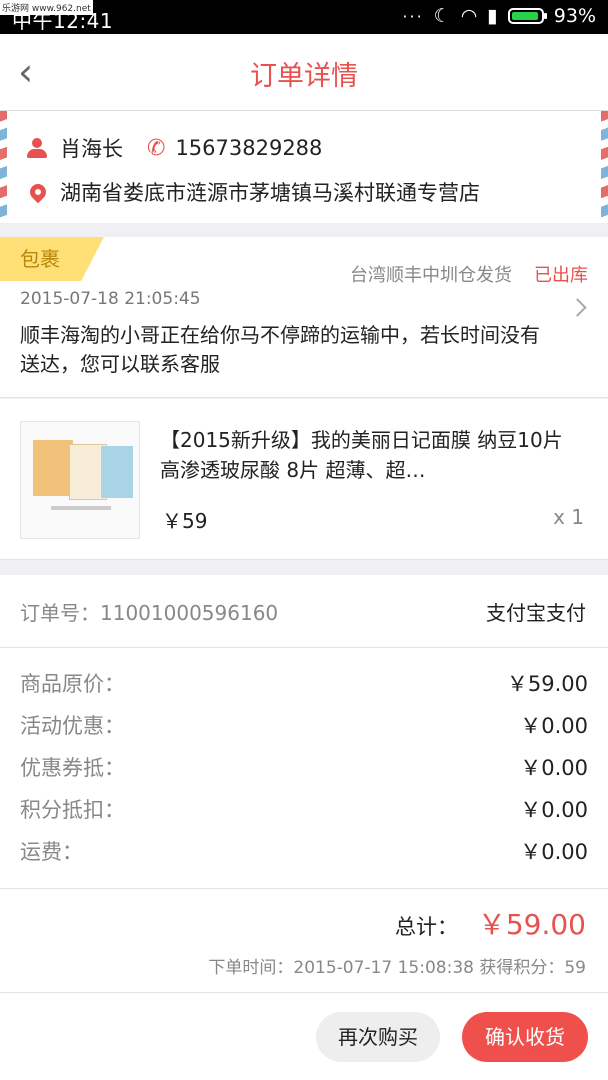  Describe the element at coordinates (110, 299) in the screenshot. I see `tracking-time: 2015-07-18 21:05:45` at that location.